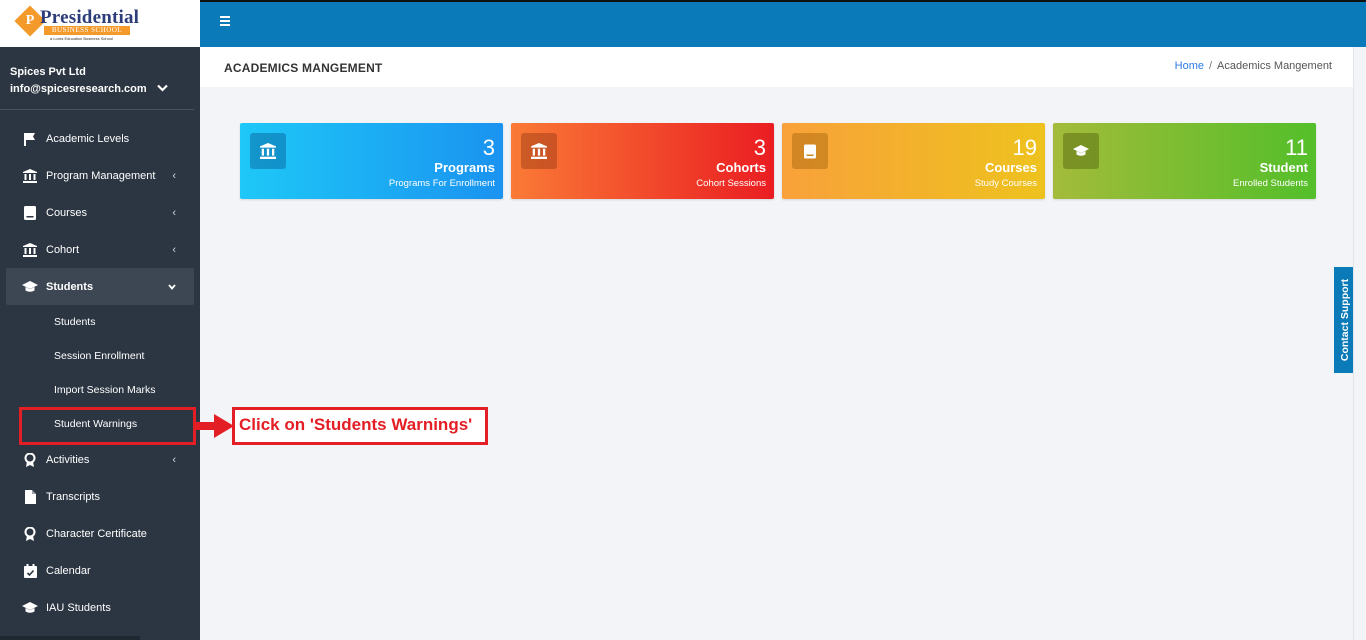 The image size is (1366, 640). Describe the element at coordinates (1024, 147) in the screenshot. I see `card-value: 19` at that location.